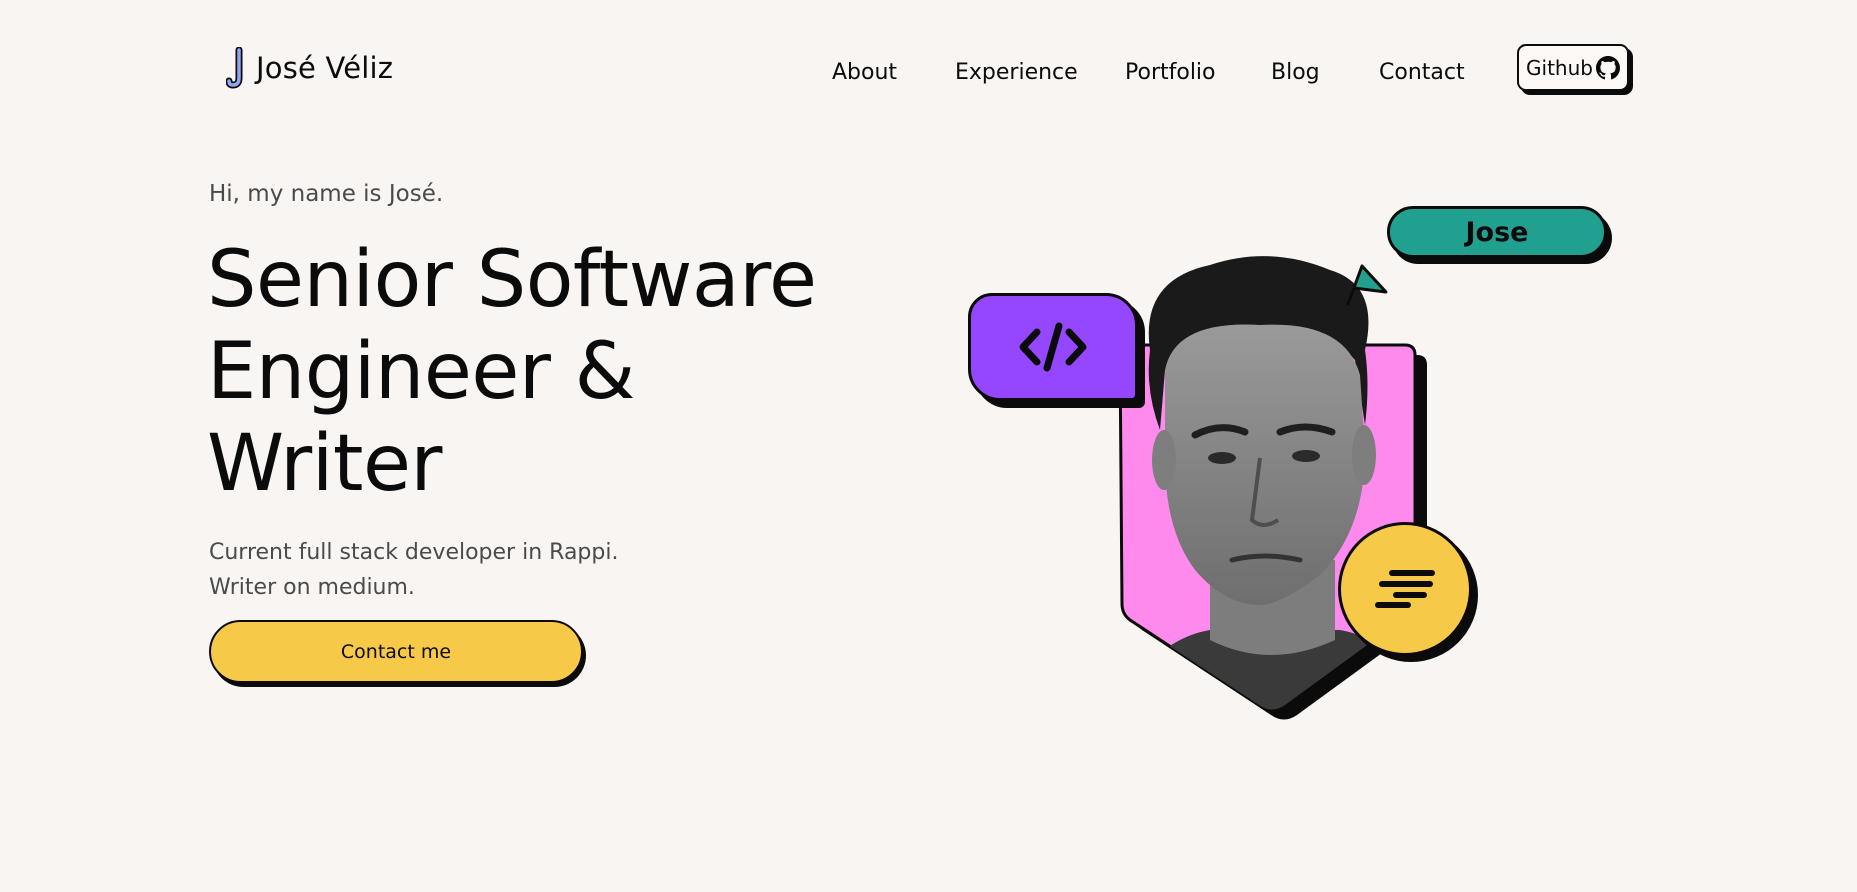  I want to click on nav-experience: Experience, so click(1016, 72).